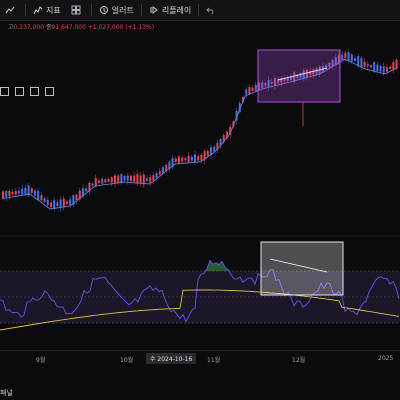  What do you see at coordinates (176, 10) in the screenshot?
I see `replay-label: 리플레이` at bounding box center [176, 10].